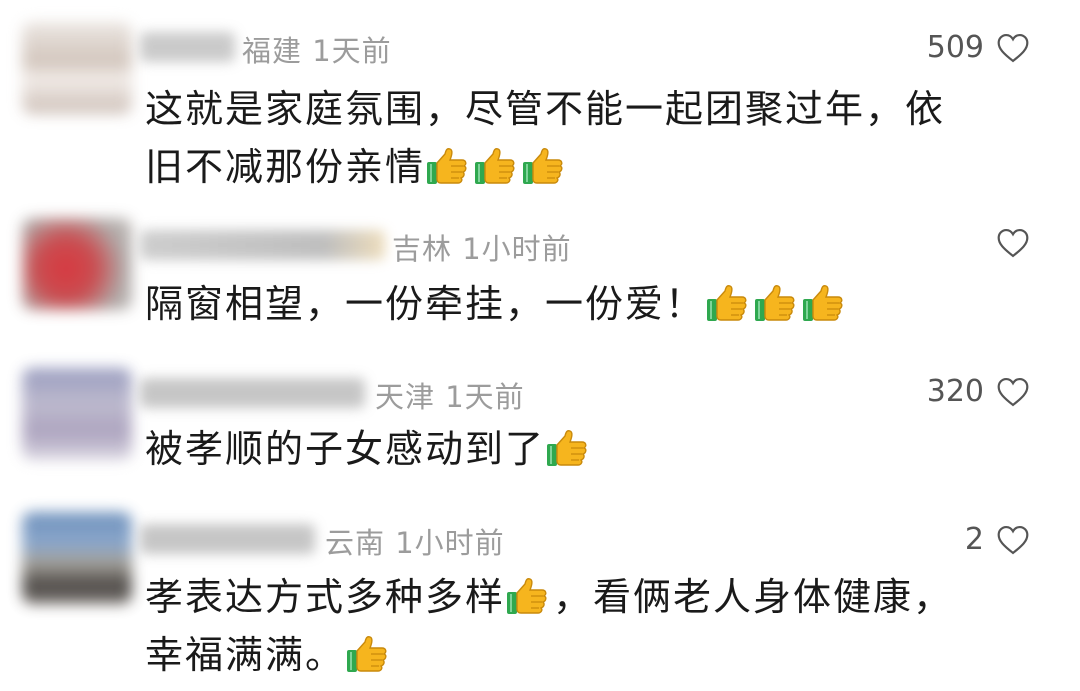  What do you see at coordinates (974, 539) in the screenshot?
I see `like-count: 2` at bounding box center [974, 539].